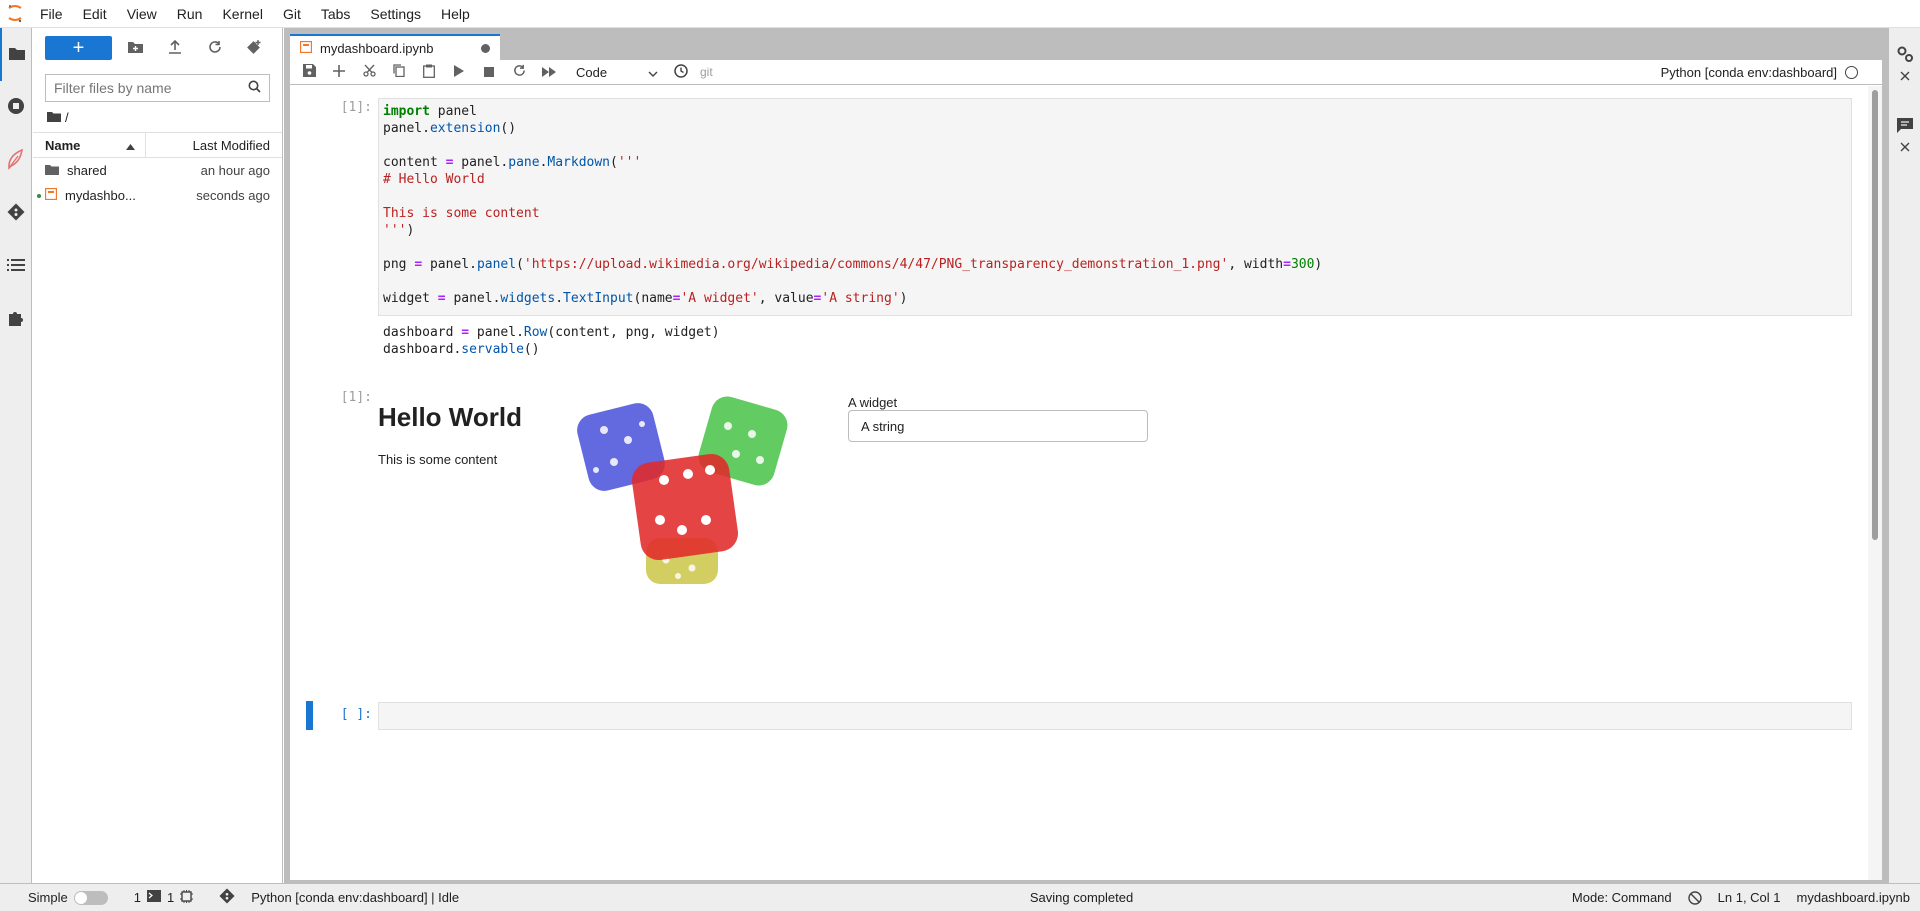  I want to click on kernel-chip-icon, so click(187, 897).